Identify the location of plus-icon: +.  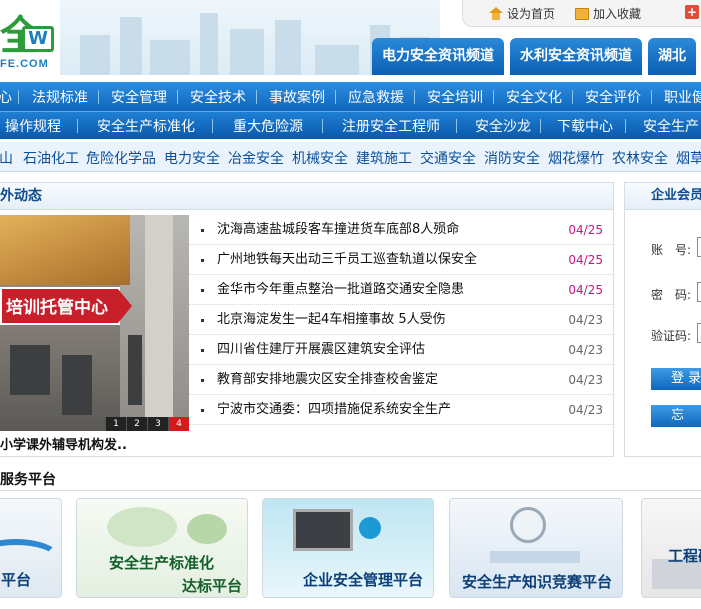
(692, 12).